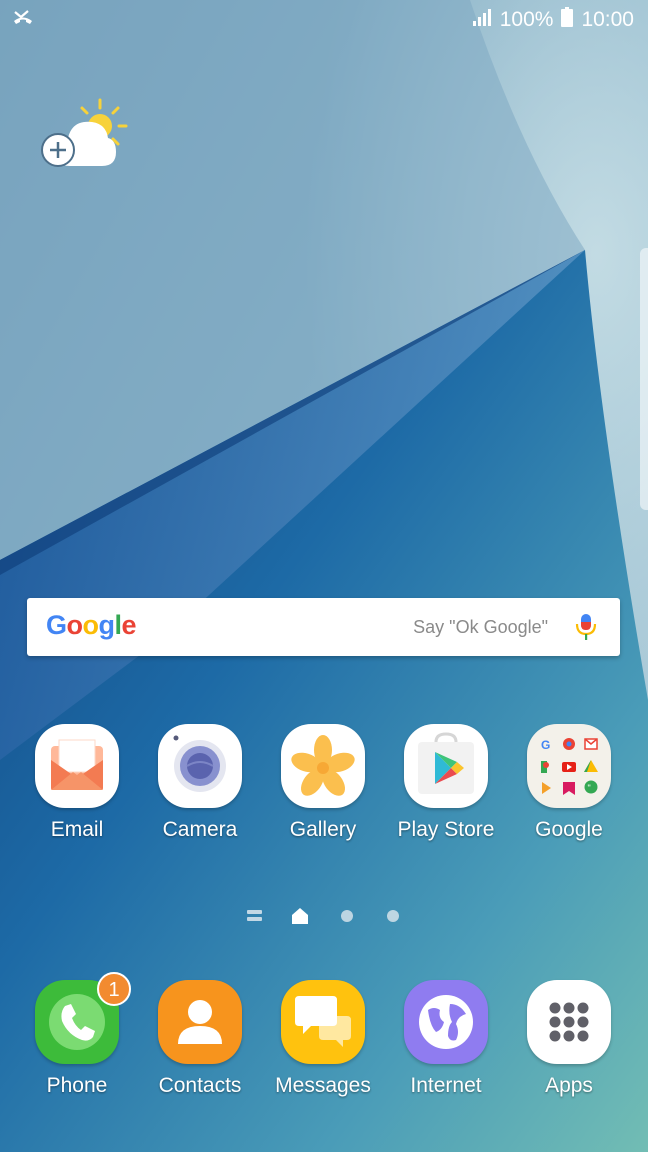  I want to click on app-contacts: Contacts, so click(200, 1039).